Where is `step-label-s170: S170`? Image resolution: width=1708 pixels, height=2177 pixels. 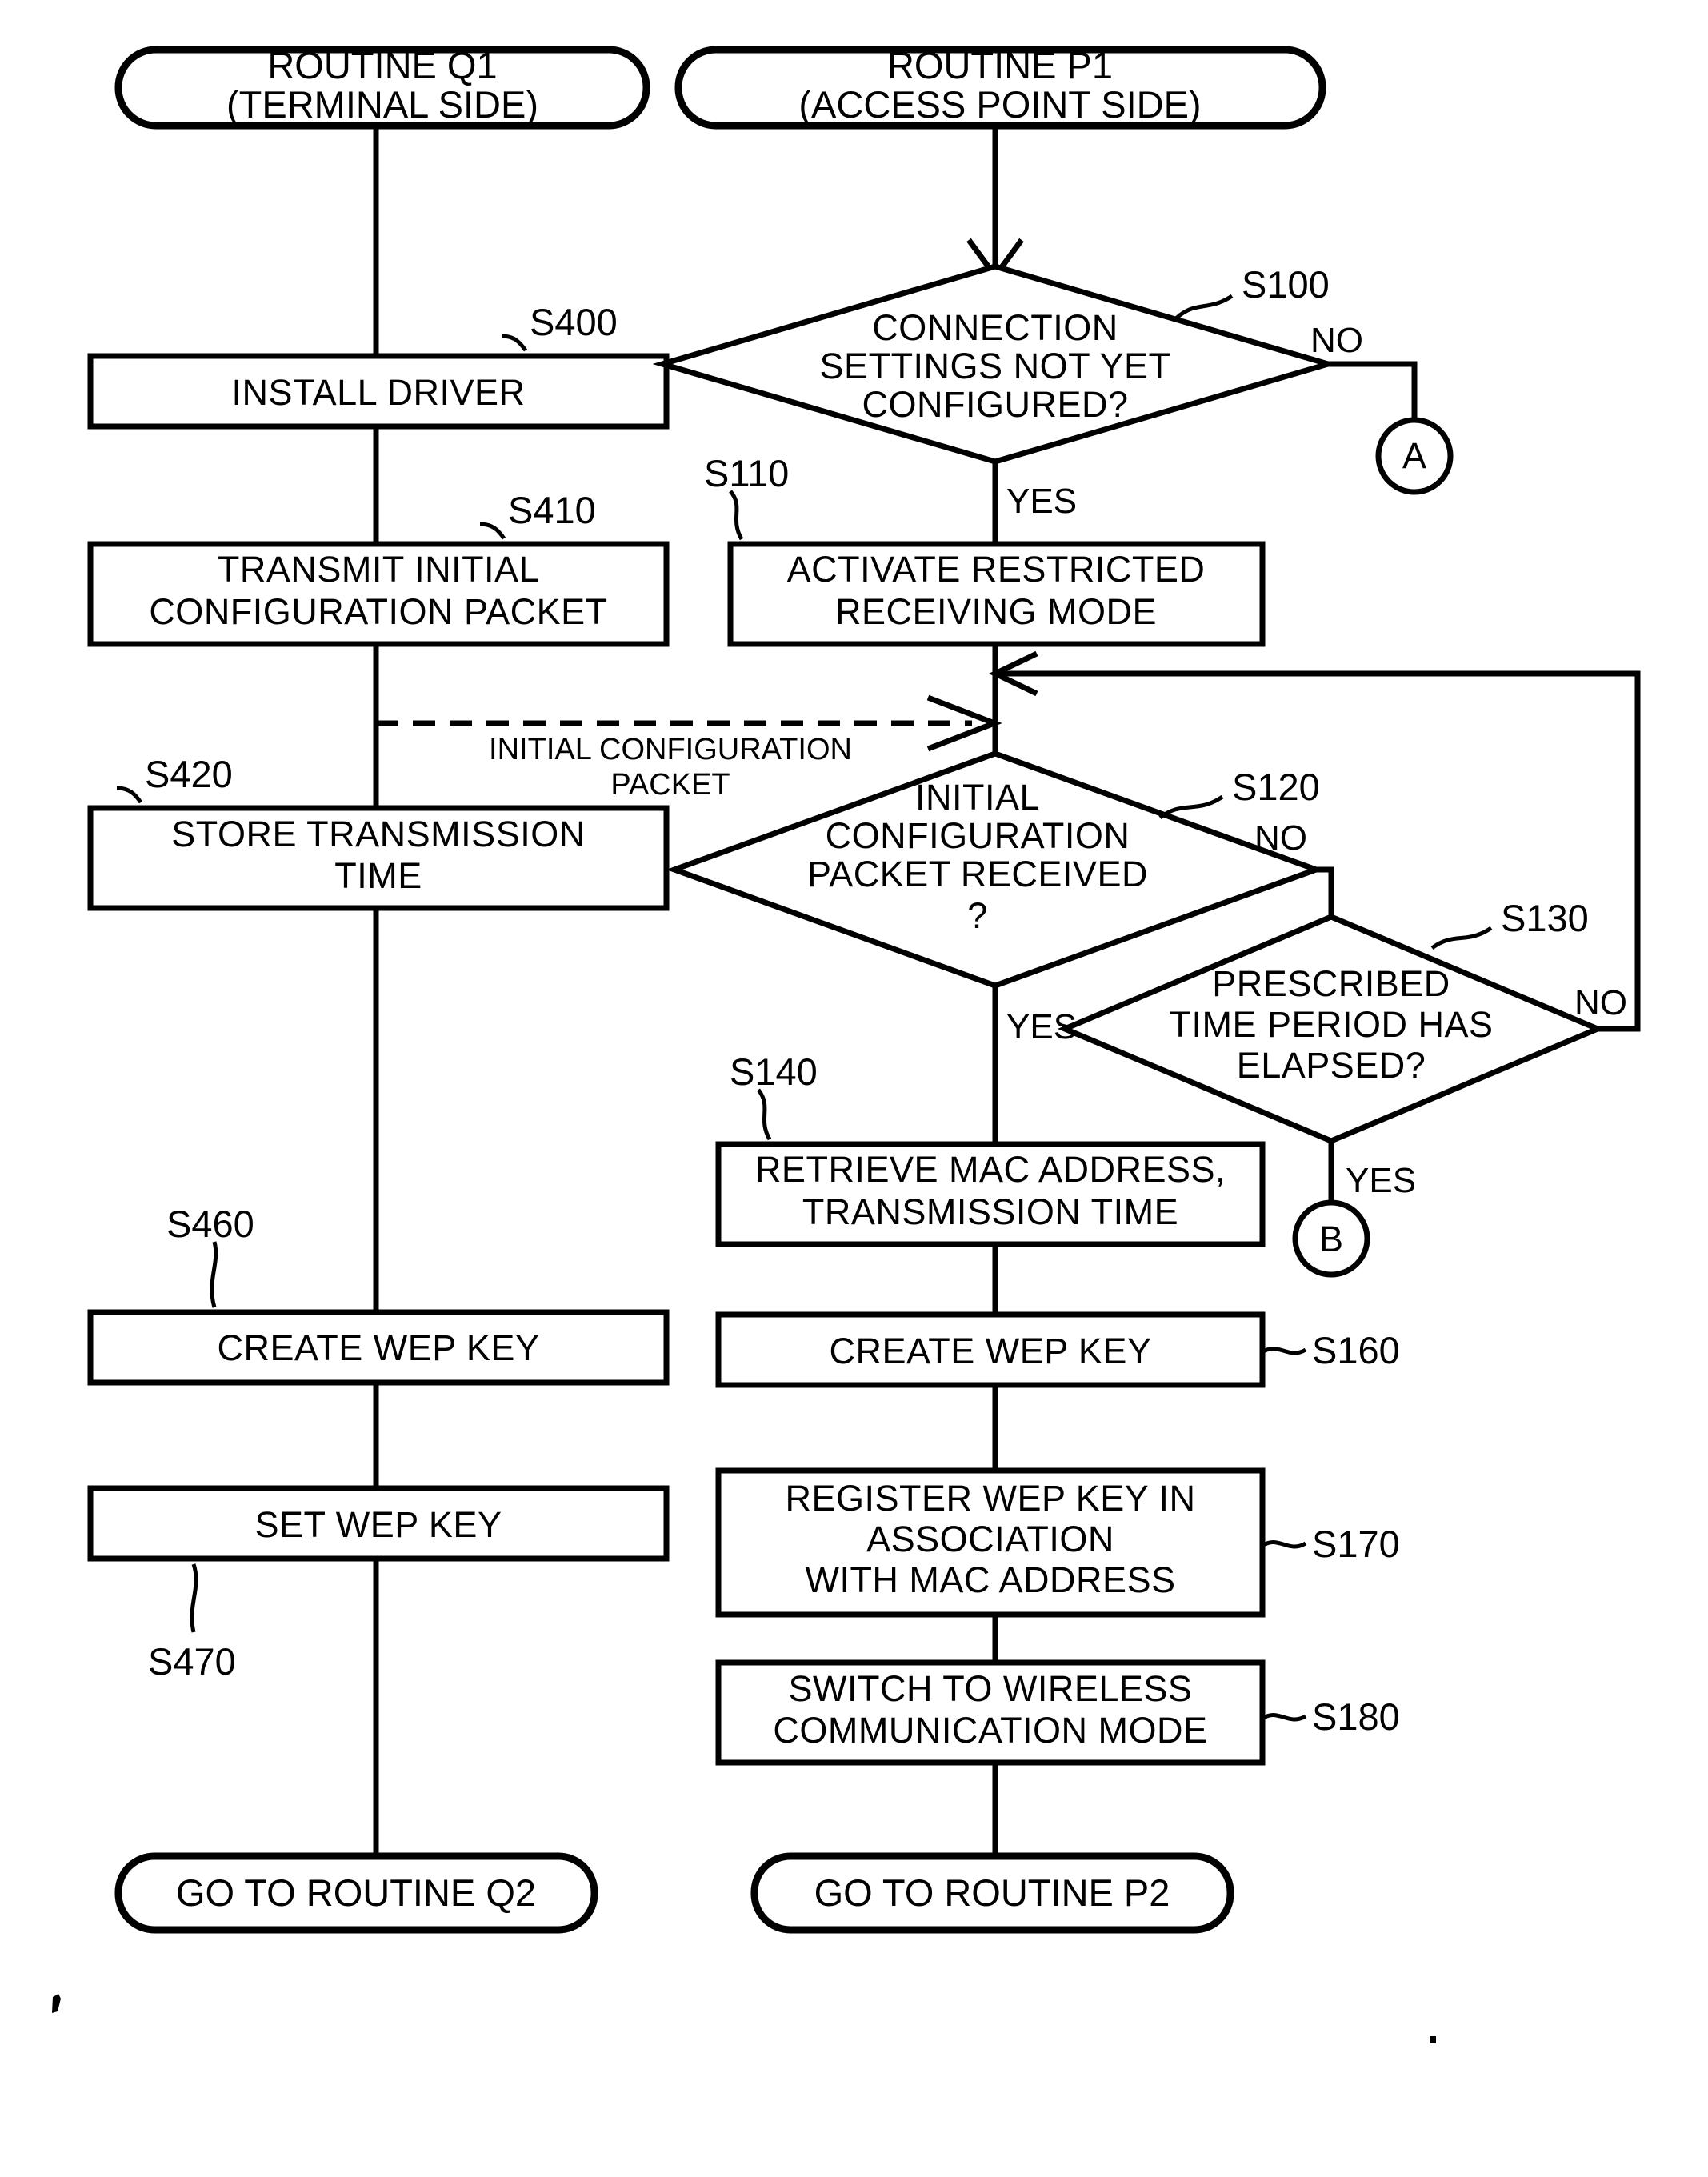
step-label-s170: S170 is located at coordinates (1356, 1544).